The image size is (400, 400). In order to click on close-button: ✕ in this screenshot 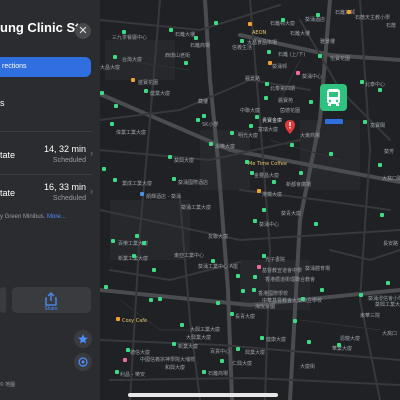, I will do `click(83, 31)`.